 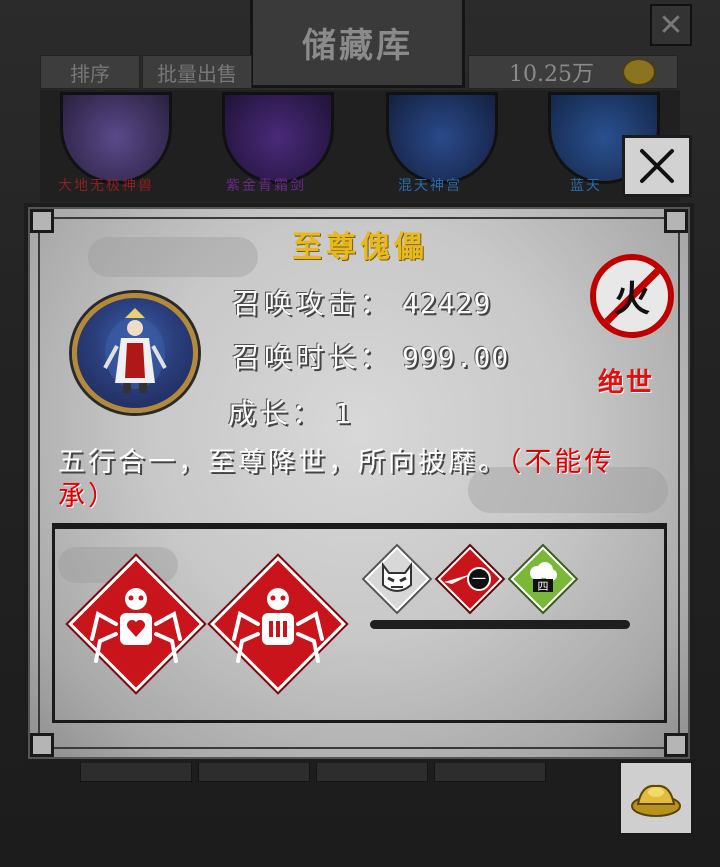 I want to click on slash-one-icon: 一, so click(x=470, y=579).